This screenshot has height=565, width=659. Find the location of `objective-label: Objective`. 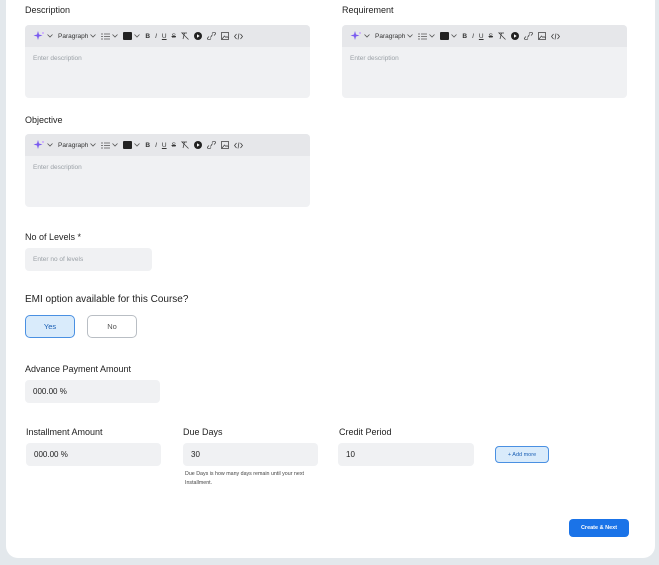

objective-label: Objective is located at coordinates (44, 120).